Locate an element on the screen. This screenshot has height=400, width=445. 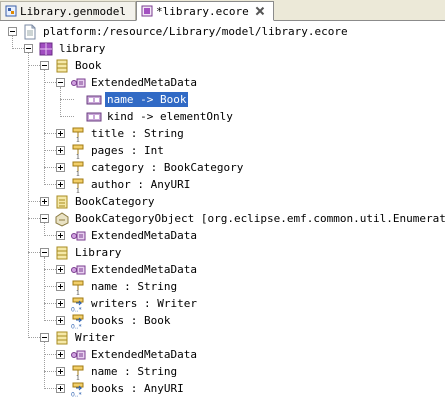
tree-node: title : String is located at coordinates (128, 133).